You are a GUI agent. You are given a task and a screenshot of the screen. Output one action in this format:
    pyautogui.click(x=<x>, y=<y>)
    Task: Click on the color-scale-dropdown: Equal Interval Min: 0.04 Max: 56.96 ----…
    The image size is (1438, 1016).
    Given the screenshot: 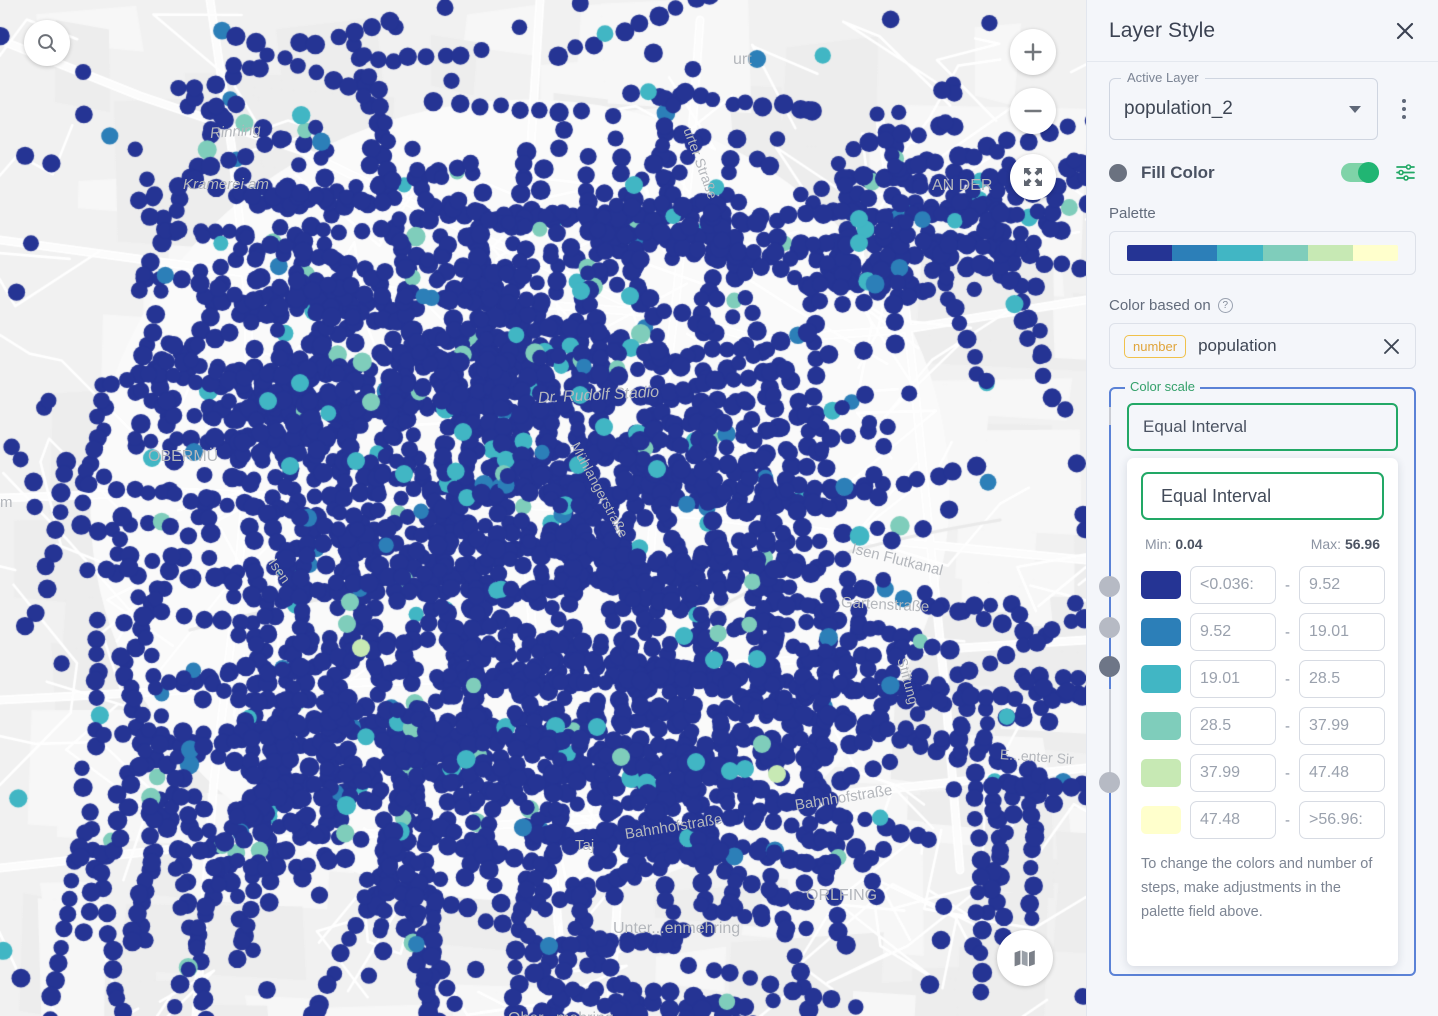 What is the action you would take?
    pyautogui.click(x=1262, y=712)
    